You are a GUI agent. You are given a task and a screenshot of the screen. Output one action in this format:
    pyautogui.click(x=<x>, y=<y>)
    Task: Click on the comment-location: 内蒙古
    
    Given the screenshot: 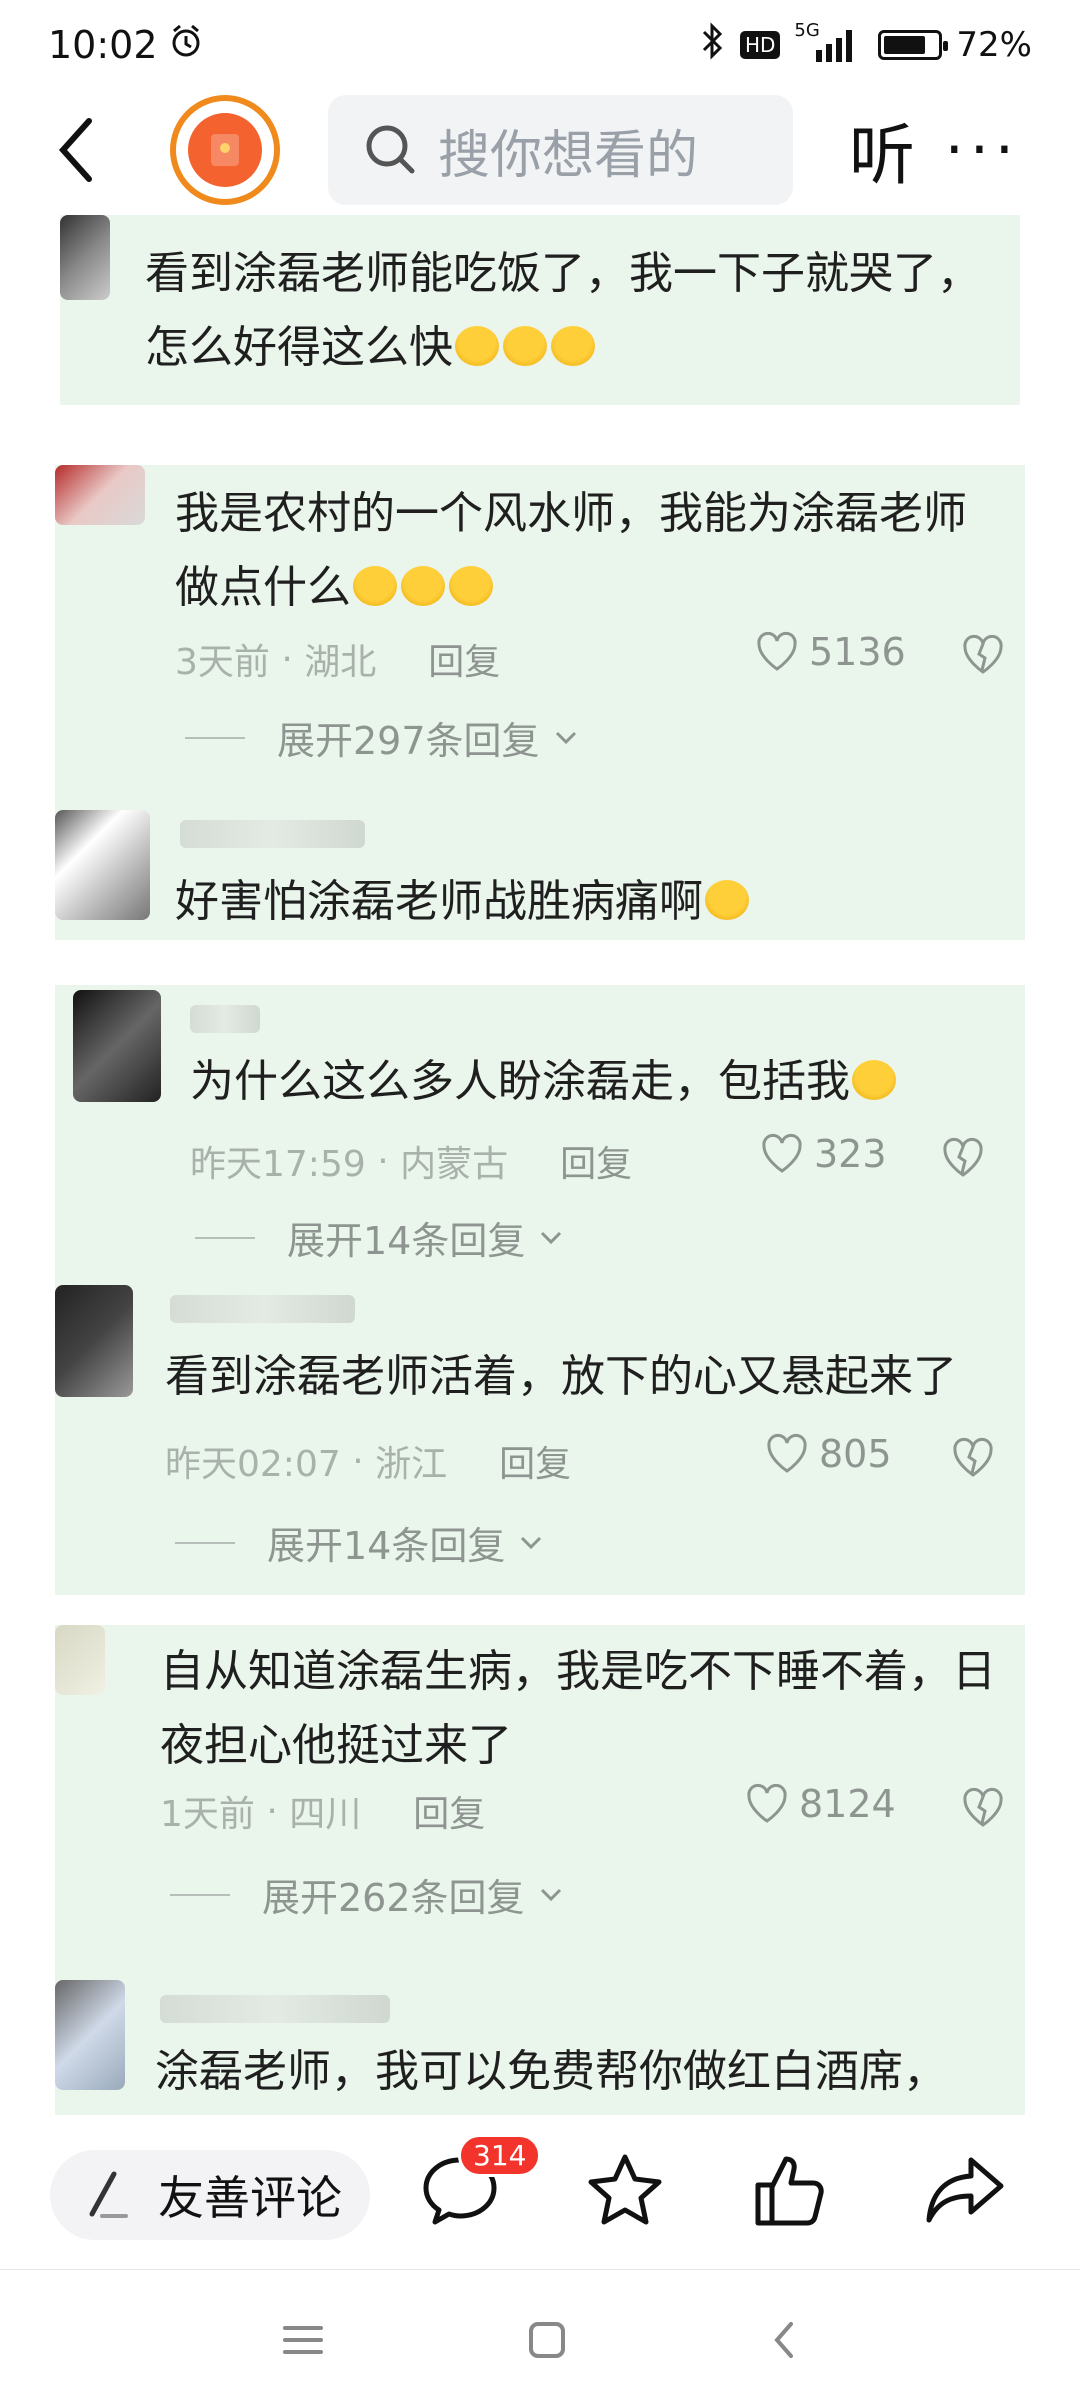 What is the action you would take?
    pyautogui.click(x=454, y=1164)
    